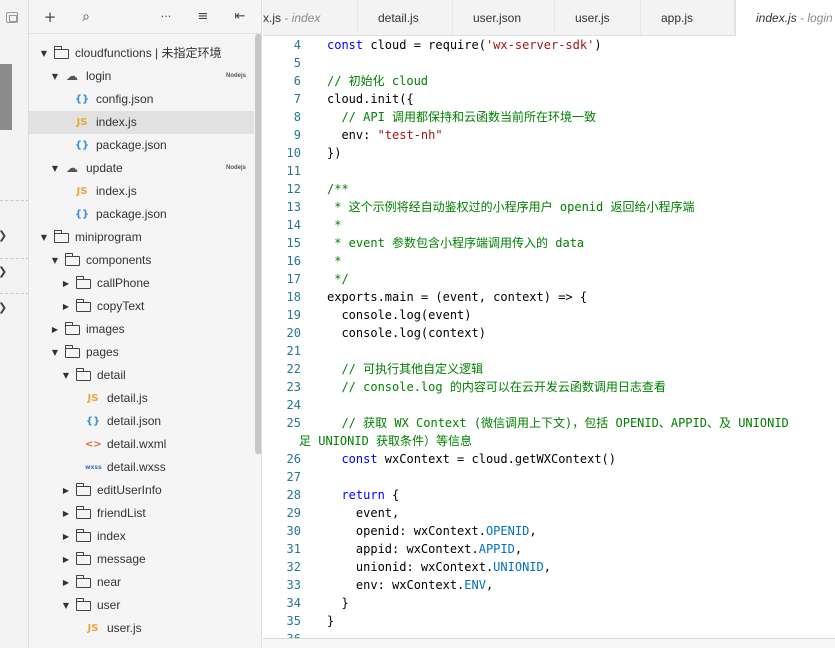 This screenshot has width=835, height=648. What do you see at coordinates (141, 352) in the screenshot?
I see `tree-item: ▼ pages` at bounding box center [141, 352].